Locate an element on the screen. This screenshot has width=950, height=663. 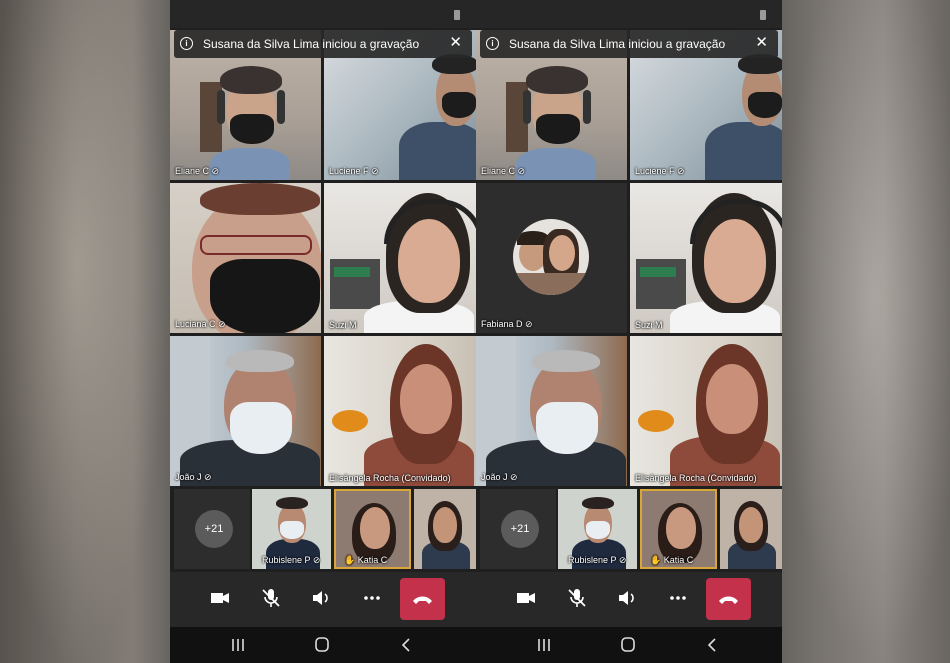
participant-name: Fabiana D is located at coordinates (502, 324).